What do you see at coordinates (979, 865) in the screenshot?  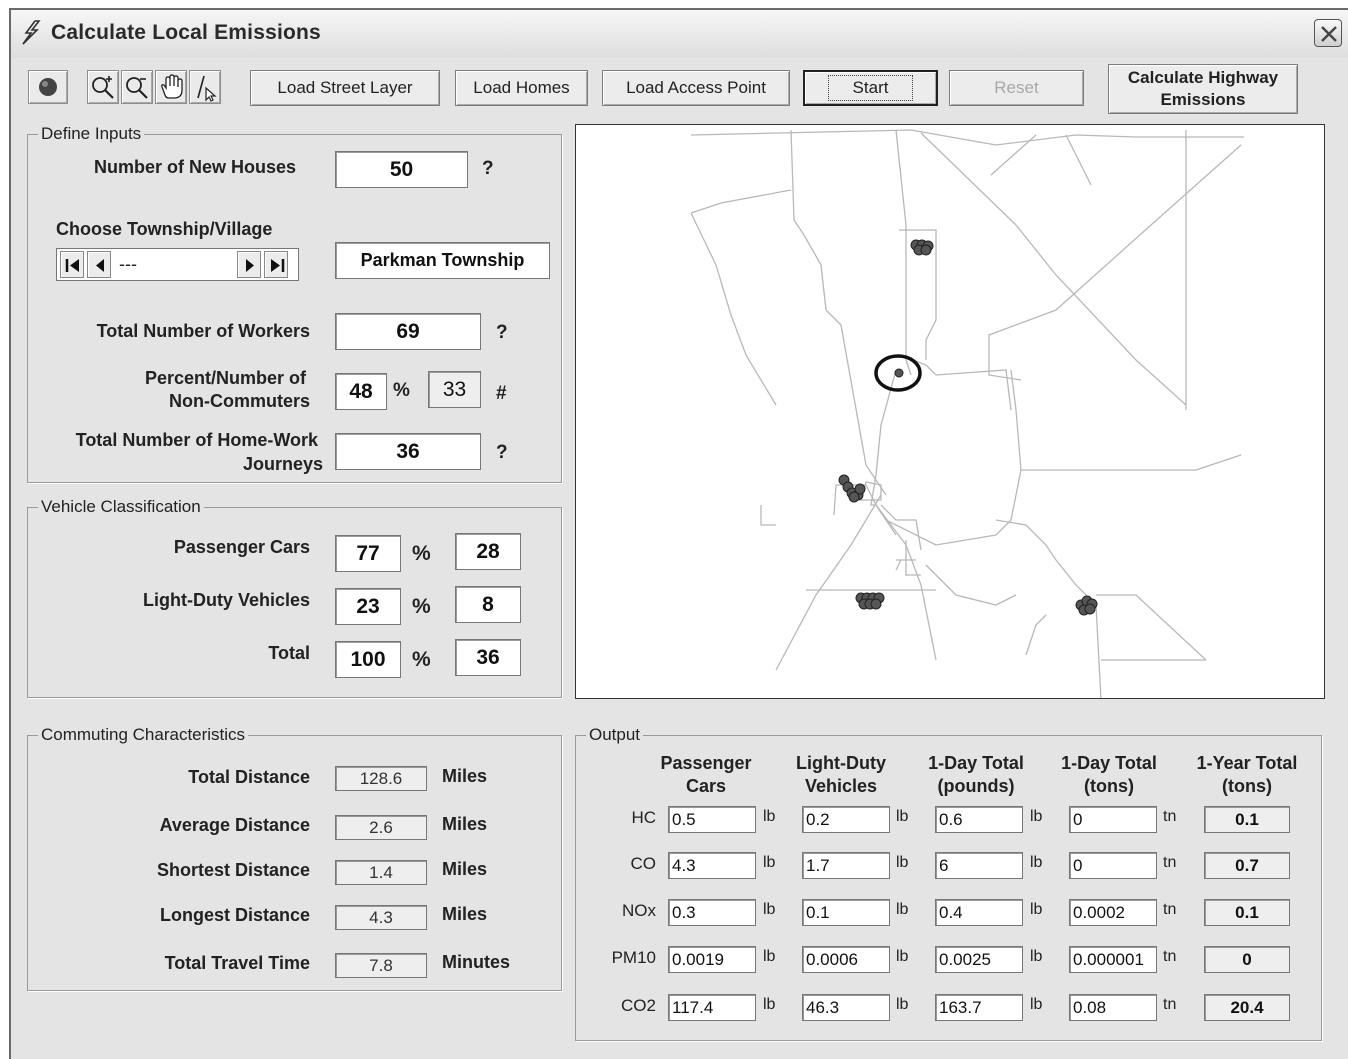 I see `day-lb-value: 6` at bounding box center [979, 865].